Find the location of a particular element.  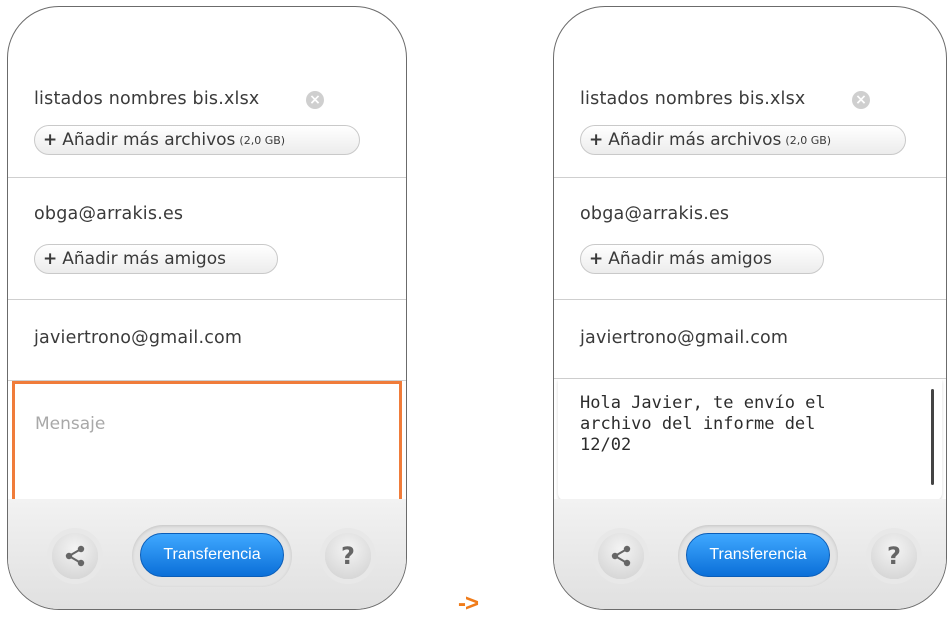

message-scrollbar is located at coordinates (932, 437).